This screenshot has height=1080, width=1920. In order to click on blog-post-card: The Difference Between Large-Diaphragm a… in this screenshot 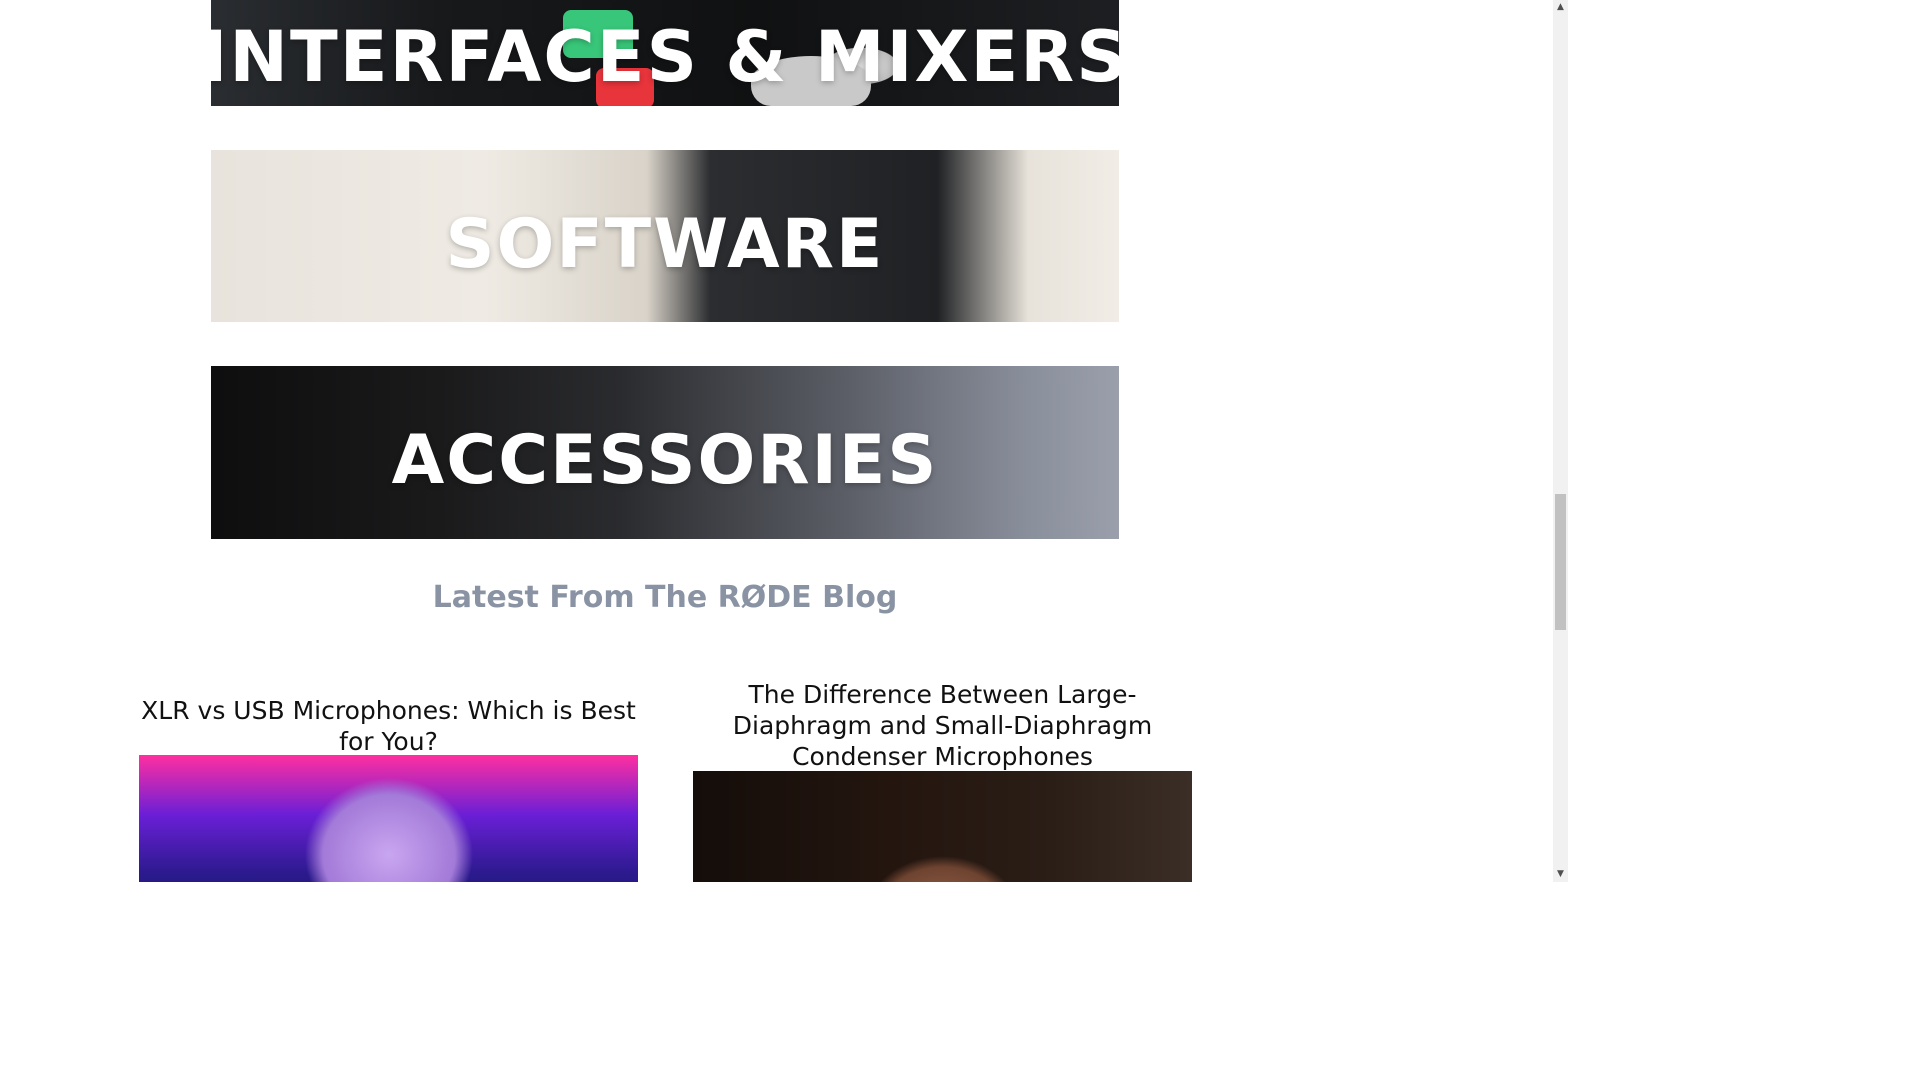, I will do `click(942, 780)`.